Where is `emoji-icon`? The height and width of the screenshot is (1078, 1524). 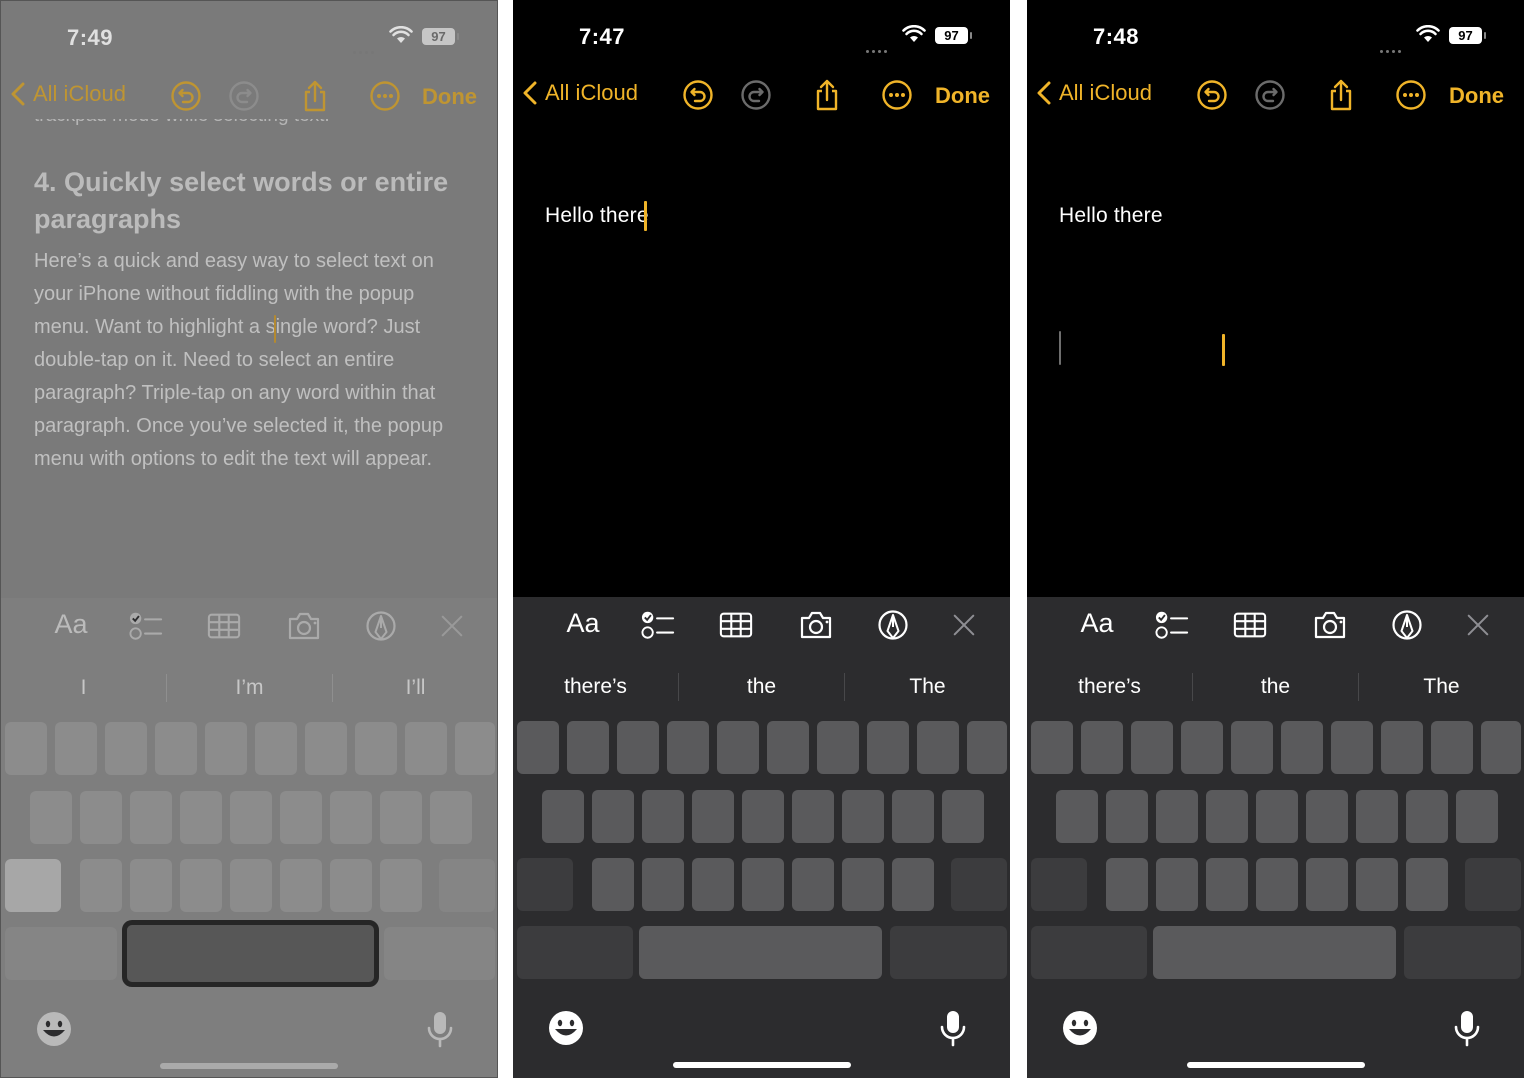 emoji-icon is located at coordinates (1080, 1028).